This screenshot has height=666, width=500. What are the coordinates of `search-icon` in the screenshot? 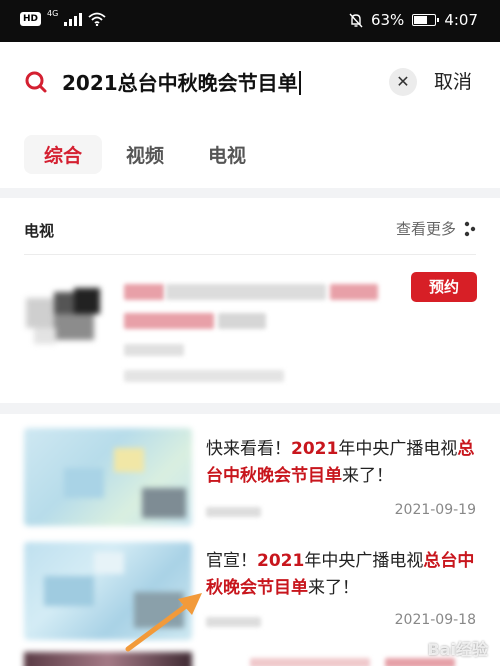 It's located at (36, 82).